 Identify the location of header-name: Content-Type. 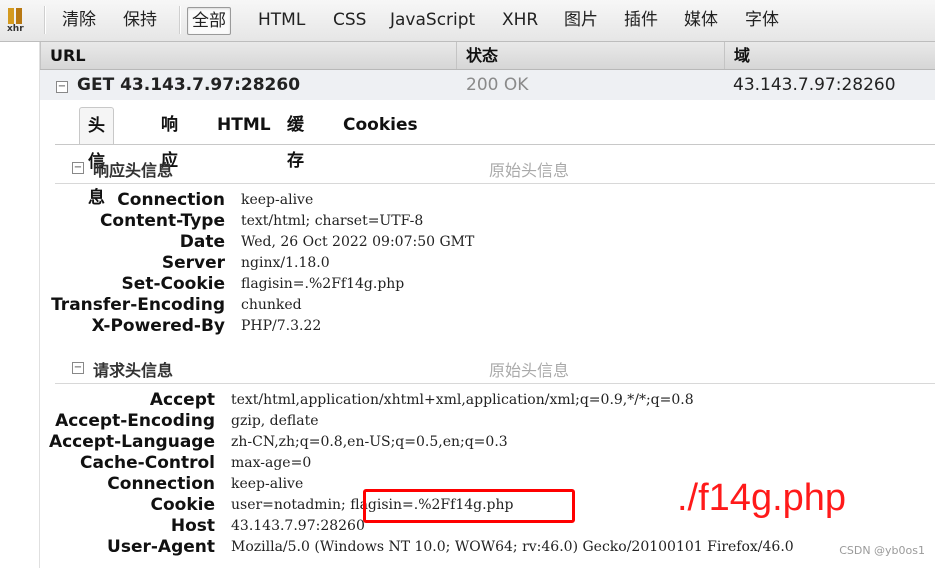
(162, 221).